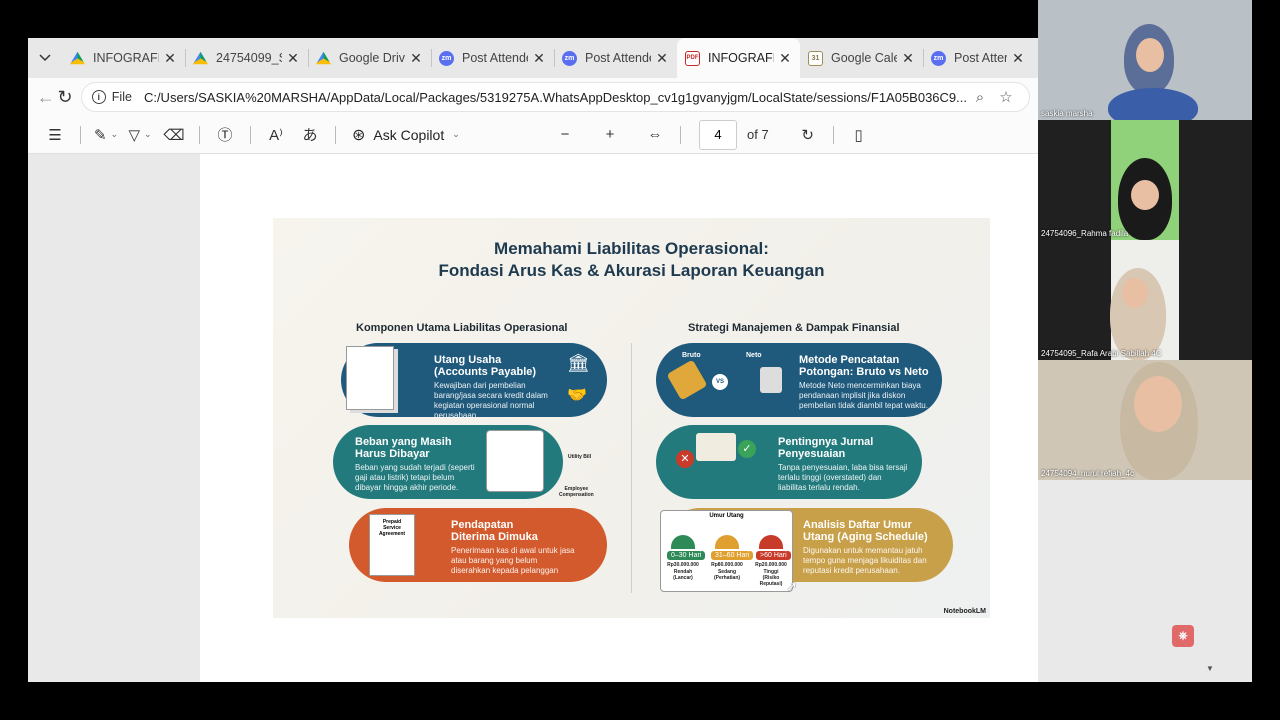 This screenshot has height=720, width=1280. What do you see at coordinates (1145, 300) in the screenshot?
I see `video-tile-rafa: 24754095_Rafa Arabi Sabillah 4C` at bounding box center [1145, 300].